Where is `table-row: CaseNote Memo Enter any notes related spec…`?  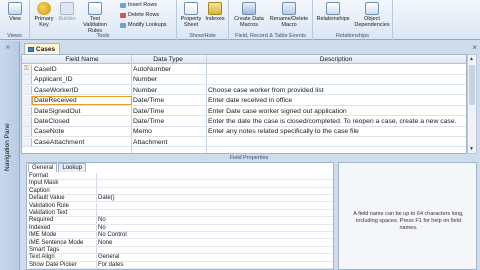 table-row: CaseNote Memo Enter any notes related spec… is located at coordinates (244, 132).